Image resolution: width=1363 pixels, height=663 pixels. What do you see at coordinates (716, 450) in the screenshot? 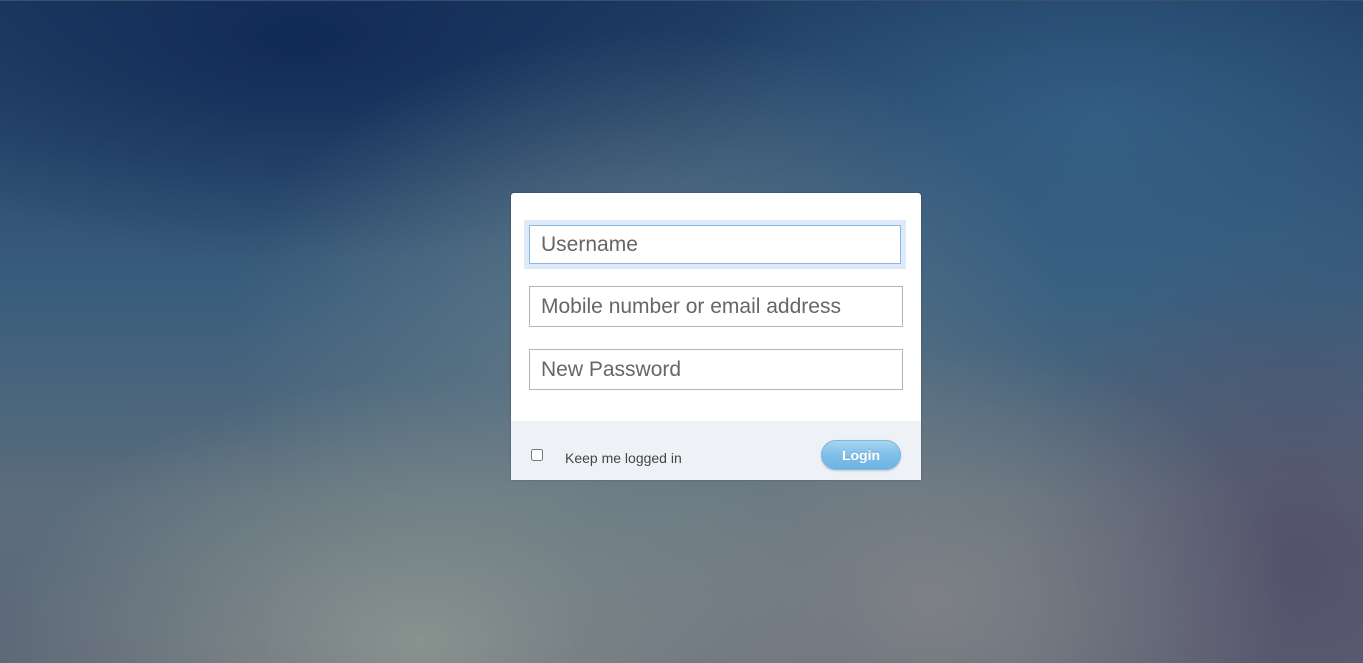
I see `login-footer-bar: Keep me logged in Login` at bounding box center [716, 450].